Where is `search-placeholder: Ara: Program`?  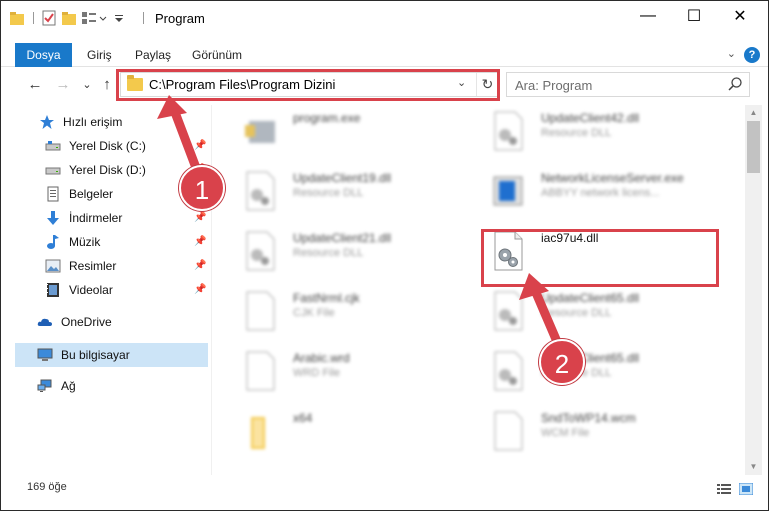
search-placeholder: Ara: Program is located at coordinates (554, 85).